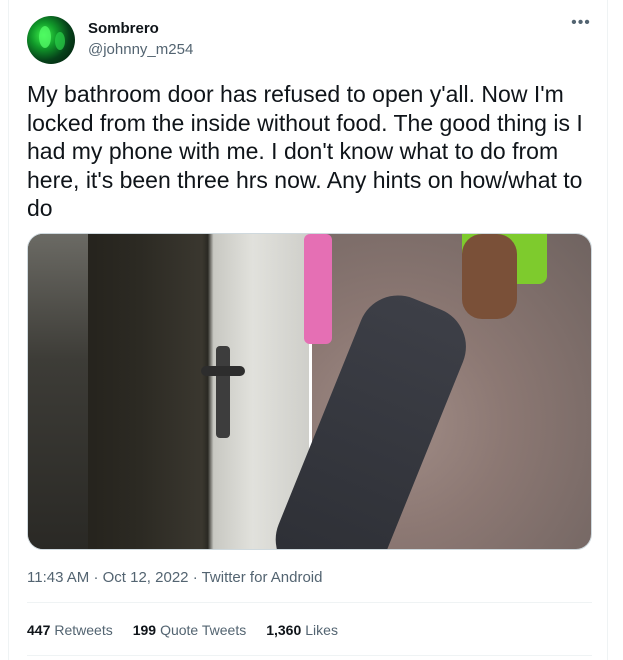  I want to click on tweet-time: 11:43 AM, so click(58, 577).